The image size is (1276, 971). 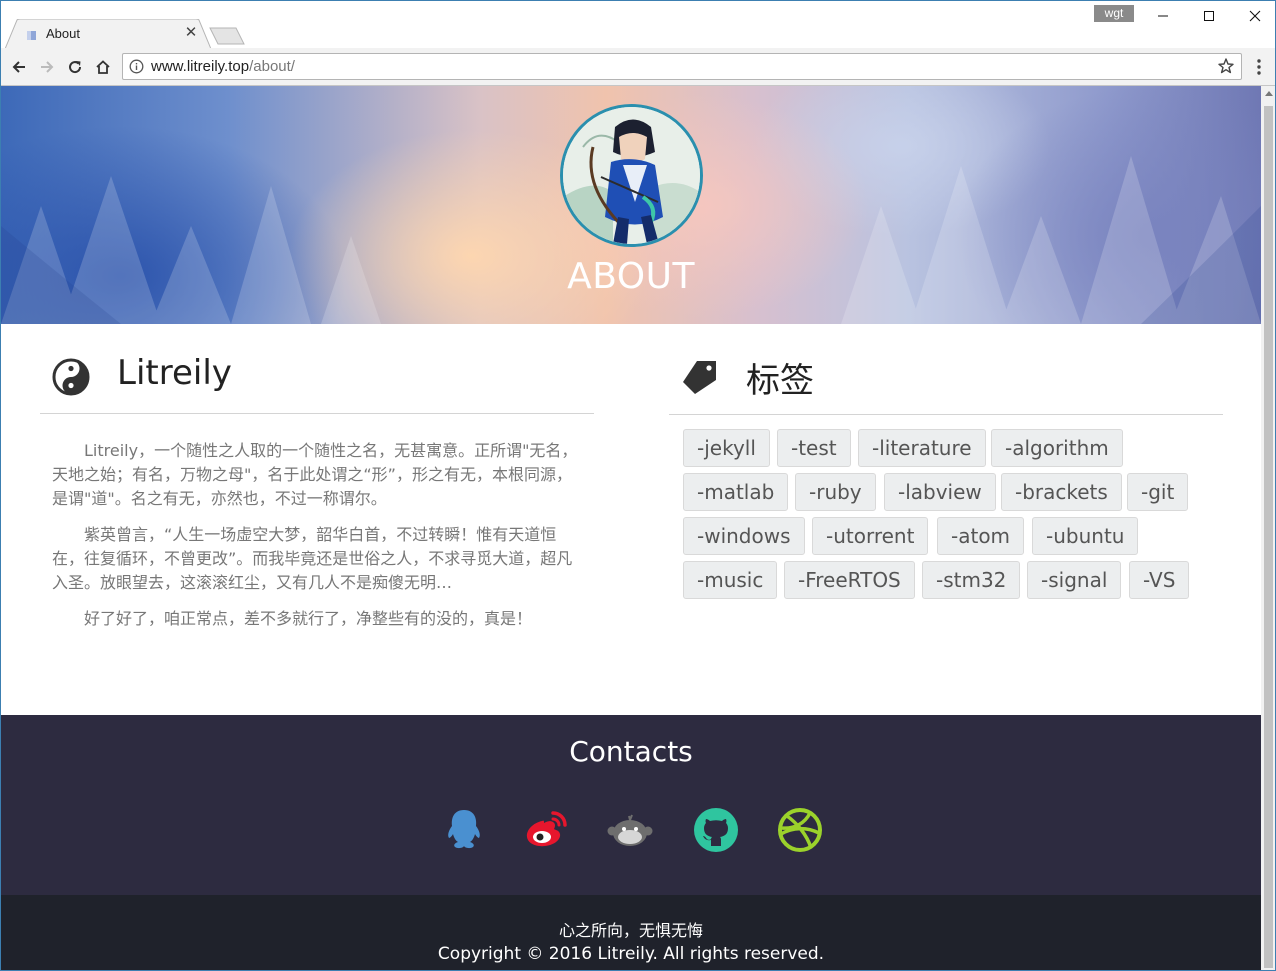 I want to click on address-bar: www.litreily.top/about/, so click(x=682, y=66).